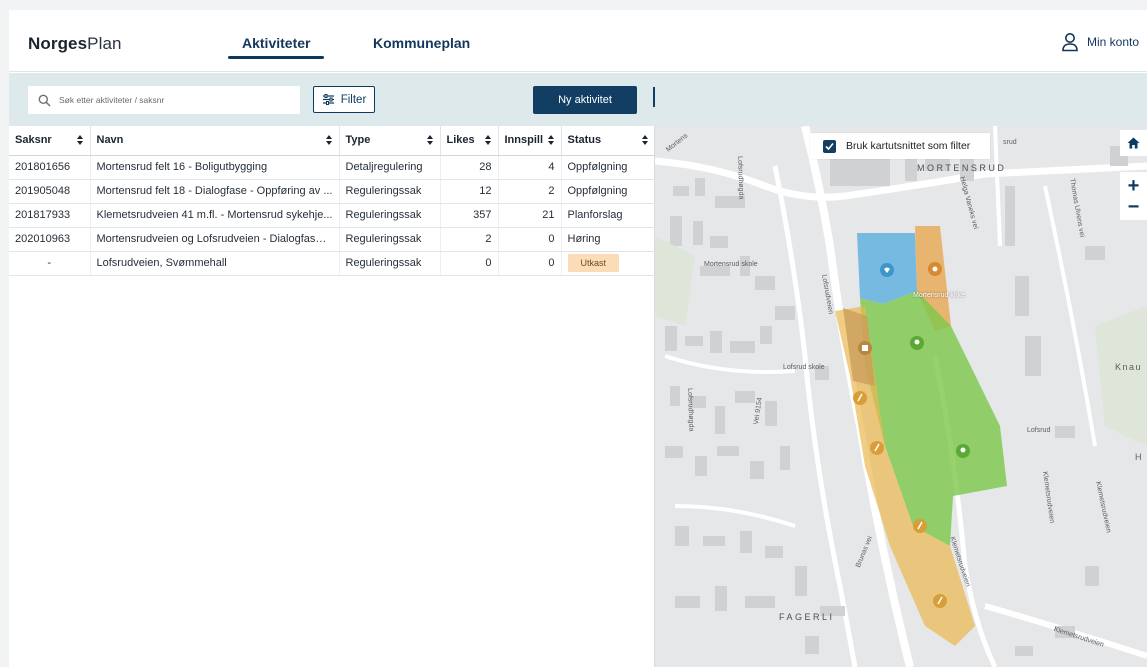  What do you see at coordinates (50, 141) in the screenshot?
I see `column-header-saksnr: Saksnr` at bounding box center [50, 141].